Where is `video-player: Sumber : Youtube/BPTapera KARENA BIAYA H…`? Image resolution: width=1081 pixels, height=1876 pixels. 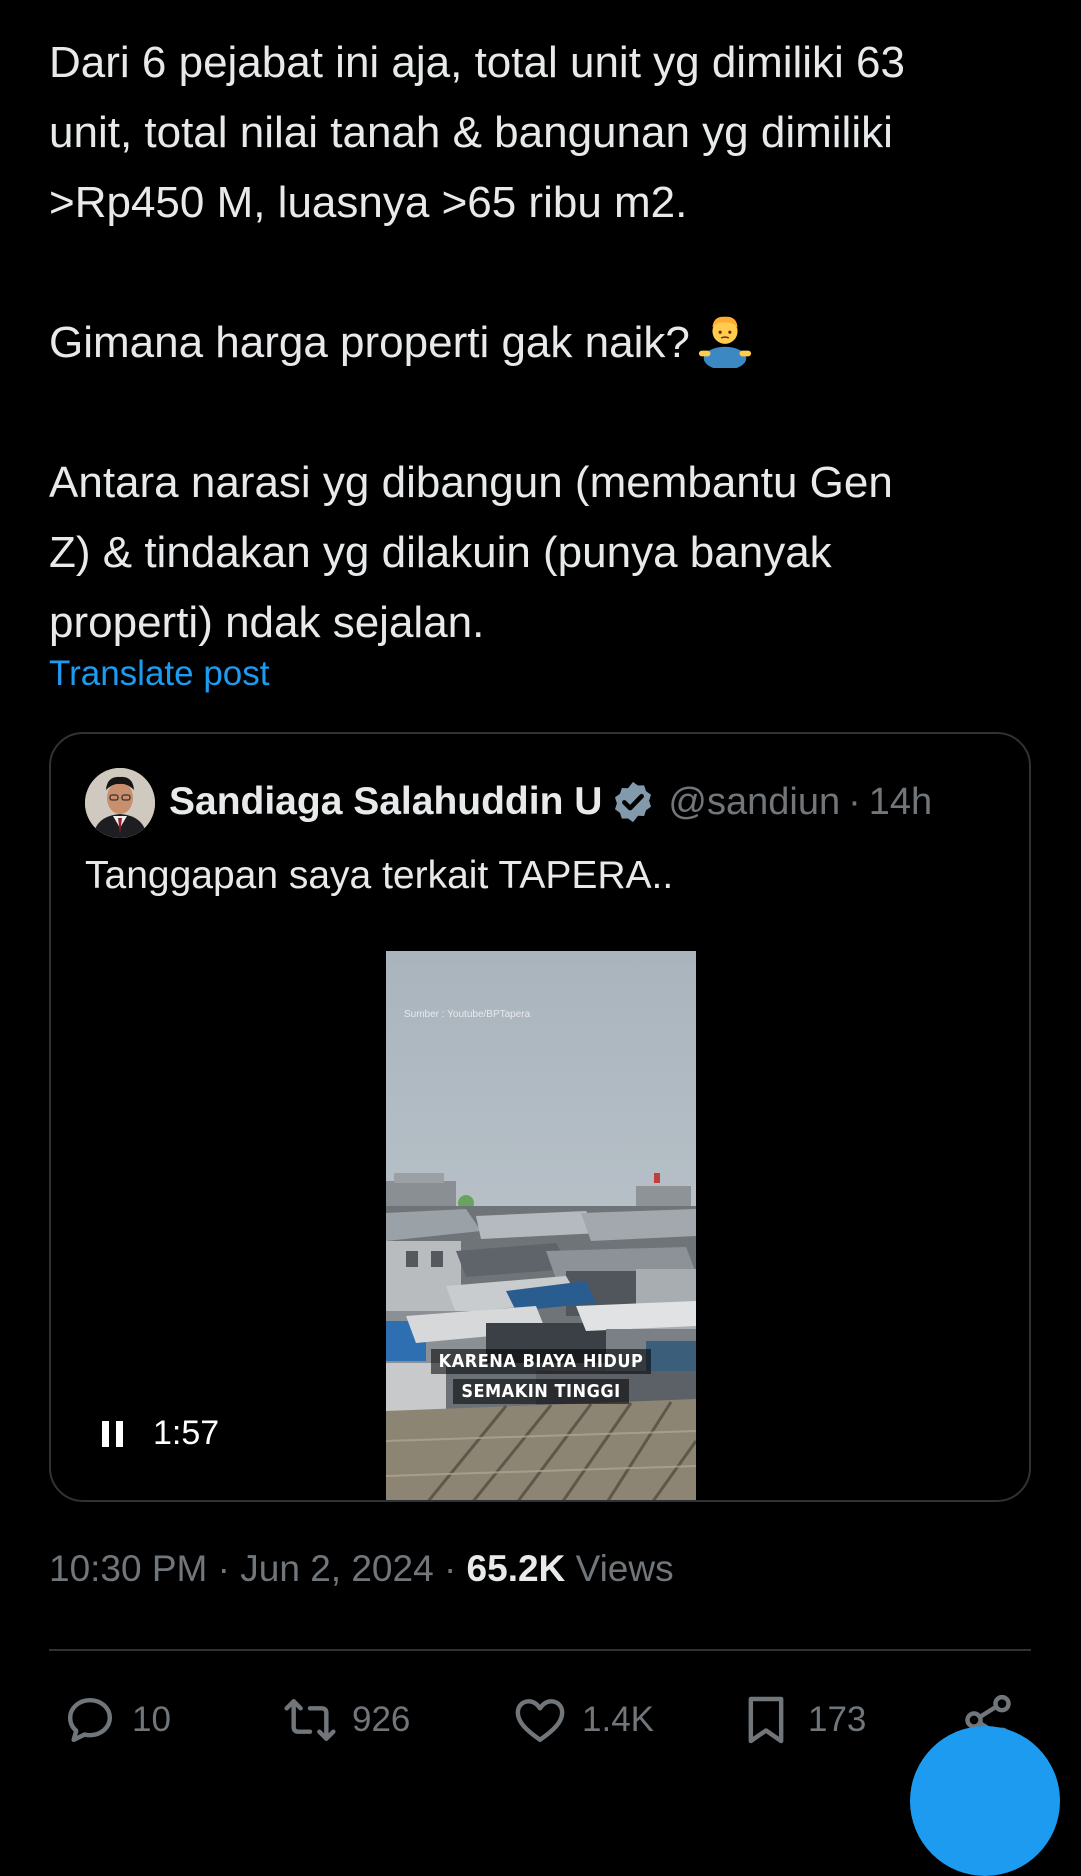 video-player: Sumber : Youtube/BPTapera KARENA BIAYA H… is located at coordinates (541, 1225).